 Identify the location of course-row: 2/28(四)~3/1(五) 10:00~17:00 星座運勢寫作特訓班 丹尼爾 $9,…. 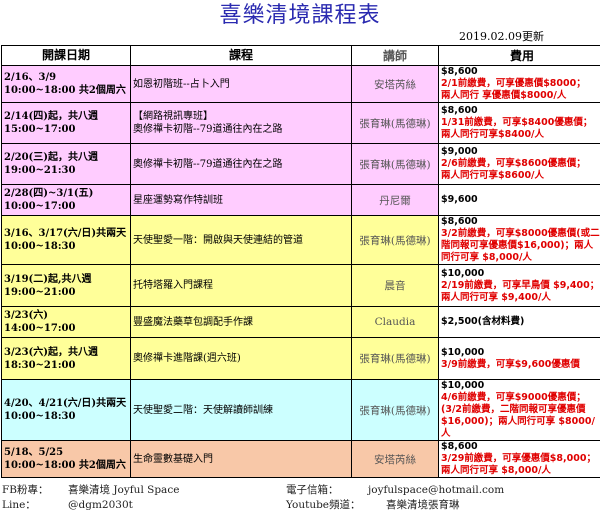
(300, 200).